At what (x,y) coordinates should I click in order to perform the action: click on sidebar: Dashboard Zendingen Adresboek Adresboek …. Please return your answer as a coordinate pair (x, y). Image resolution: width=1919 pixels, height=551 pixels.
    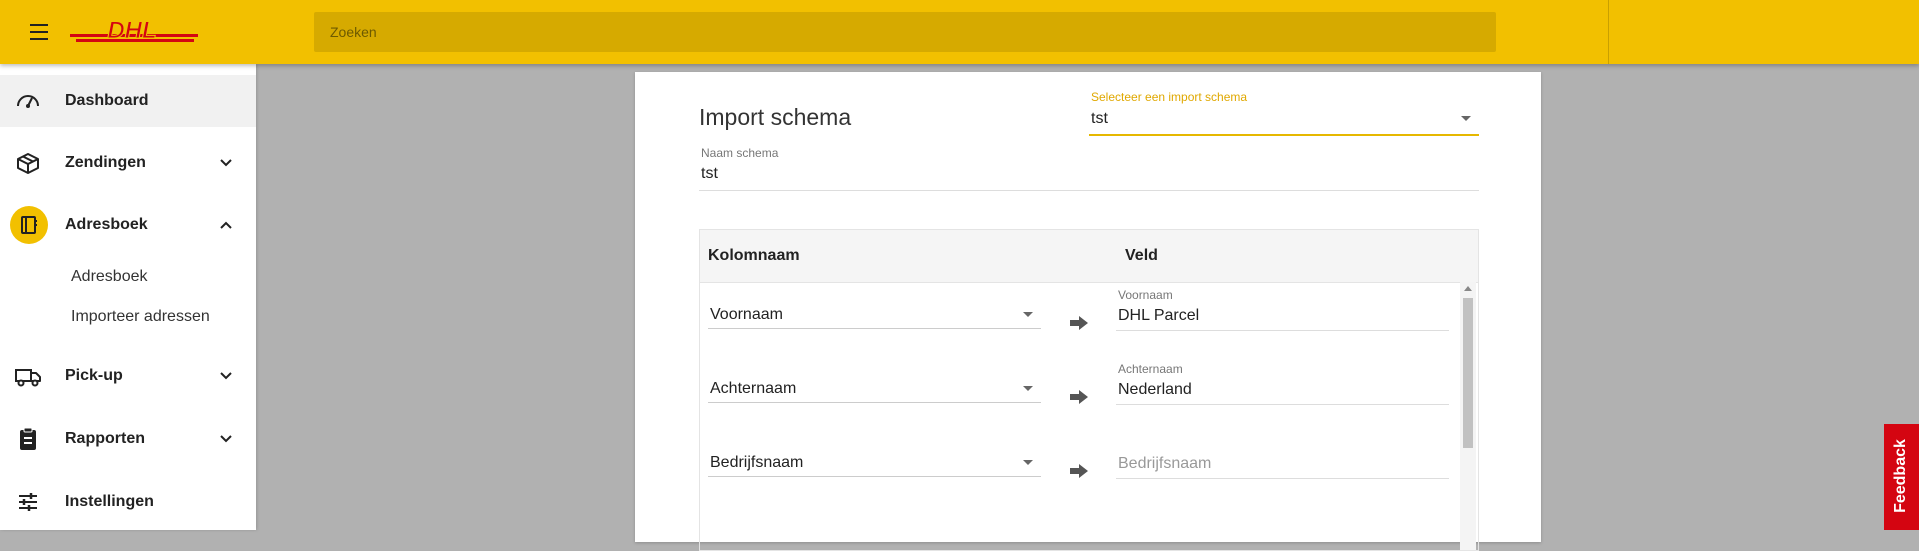
    Looking at the image, I should click on (128, 297).